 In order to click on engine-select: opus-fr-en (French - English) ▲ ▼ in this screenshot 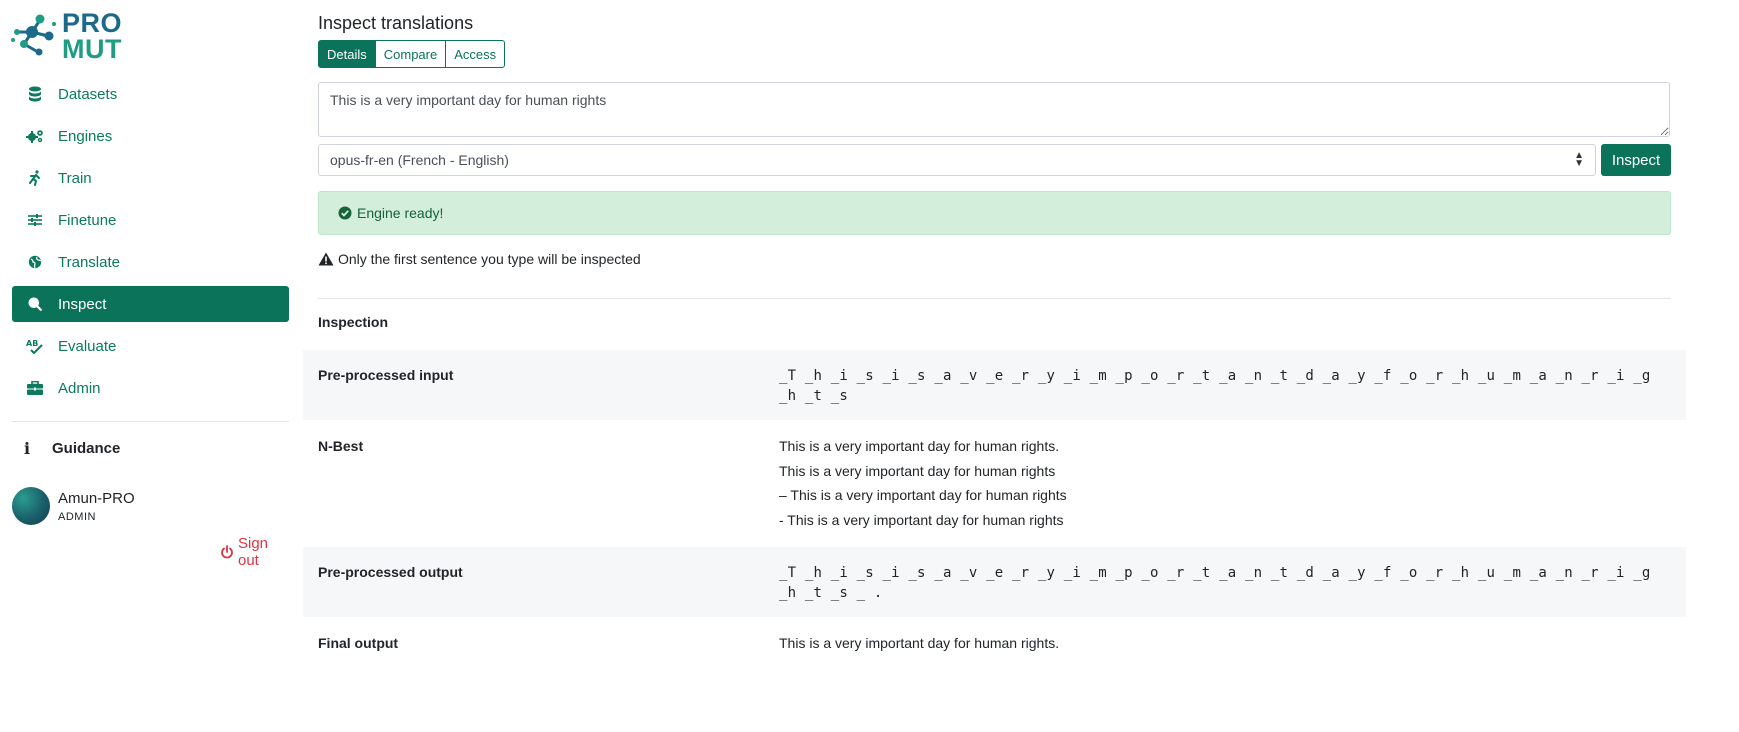, I will do `click(957, 160)`.